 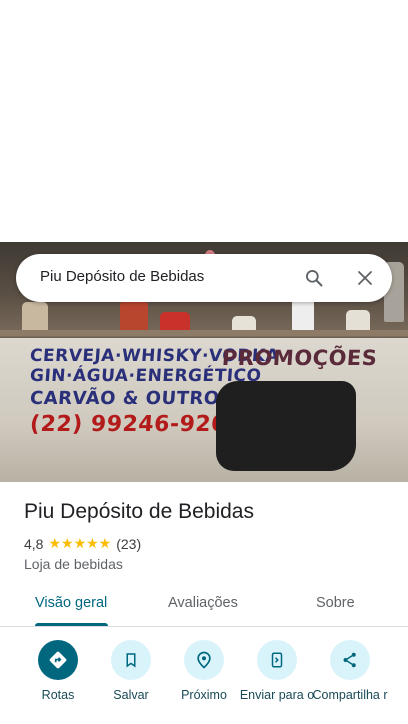 I want to click on active-tab-indicator, so click(x=71, y=624).